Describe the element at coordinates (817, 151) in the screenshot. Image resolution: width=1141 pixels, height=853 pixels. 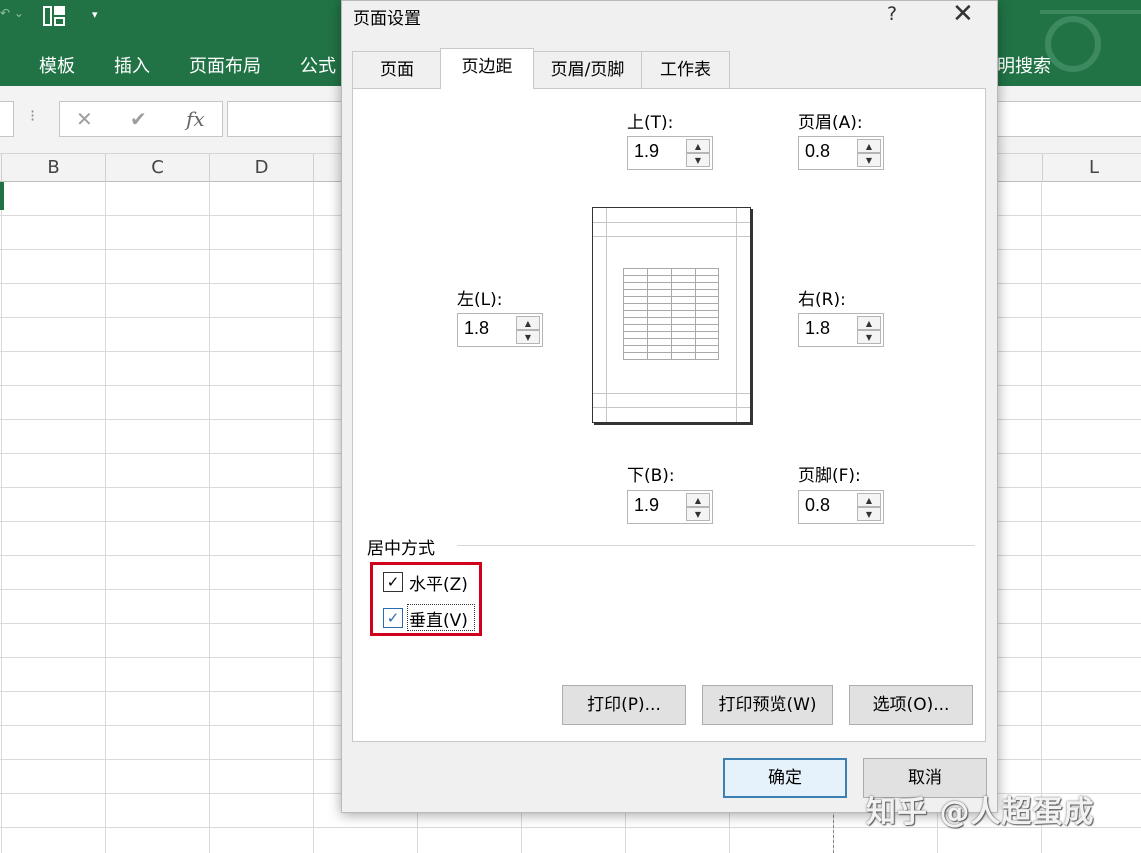
I see `header-margin-value: 0.8` at that location.